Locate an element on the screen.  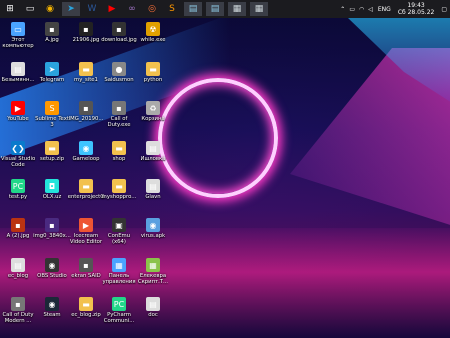
terminal-icon: ▦ is located at coordinates (237, 9).